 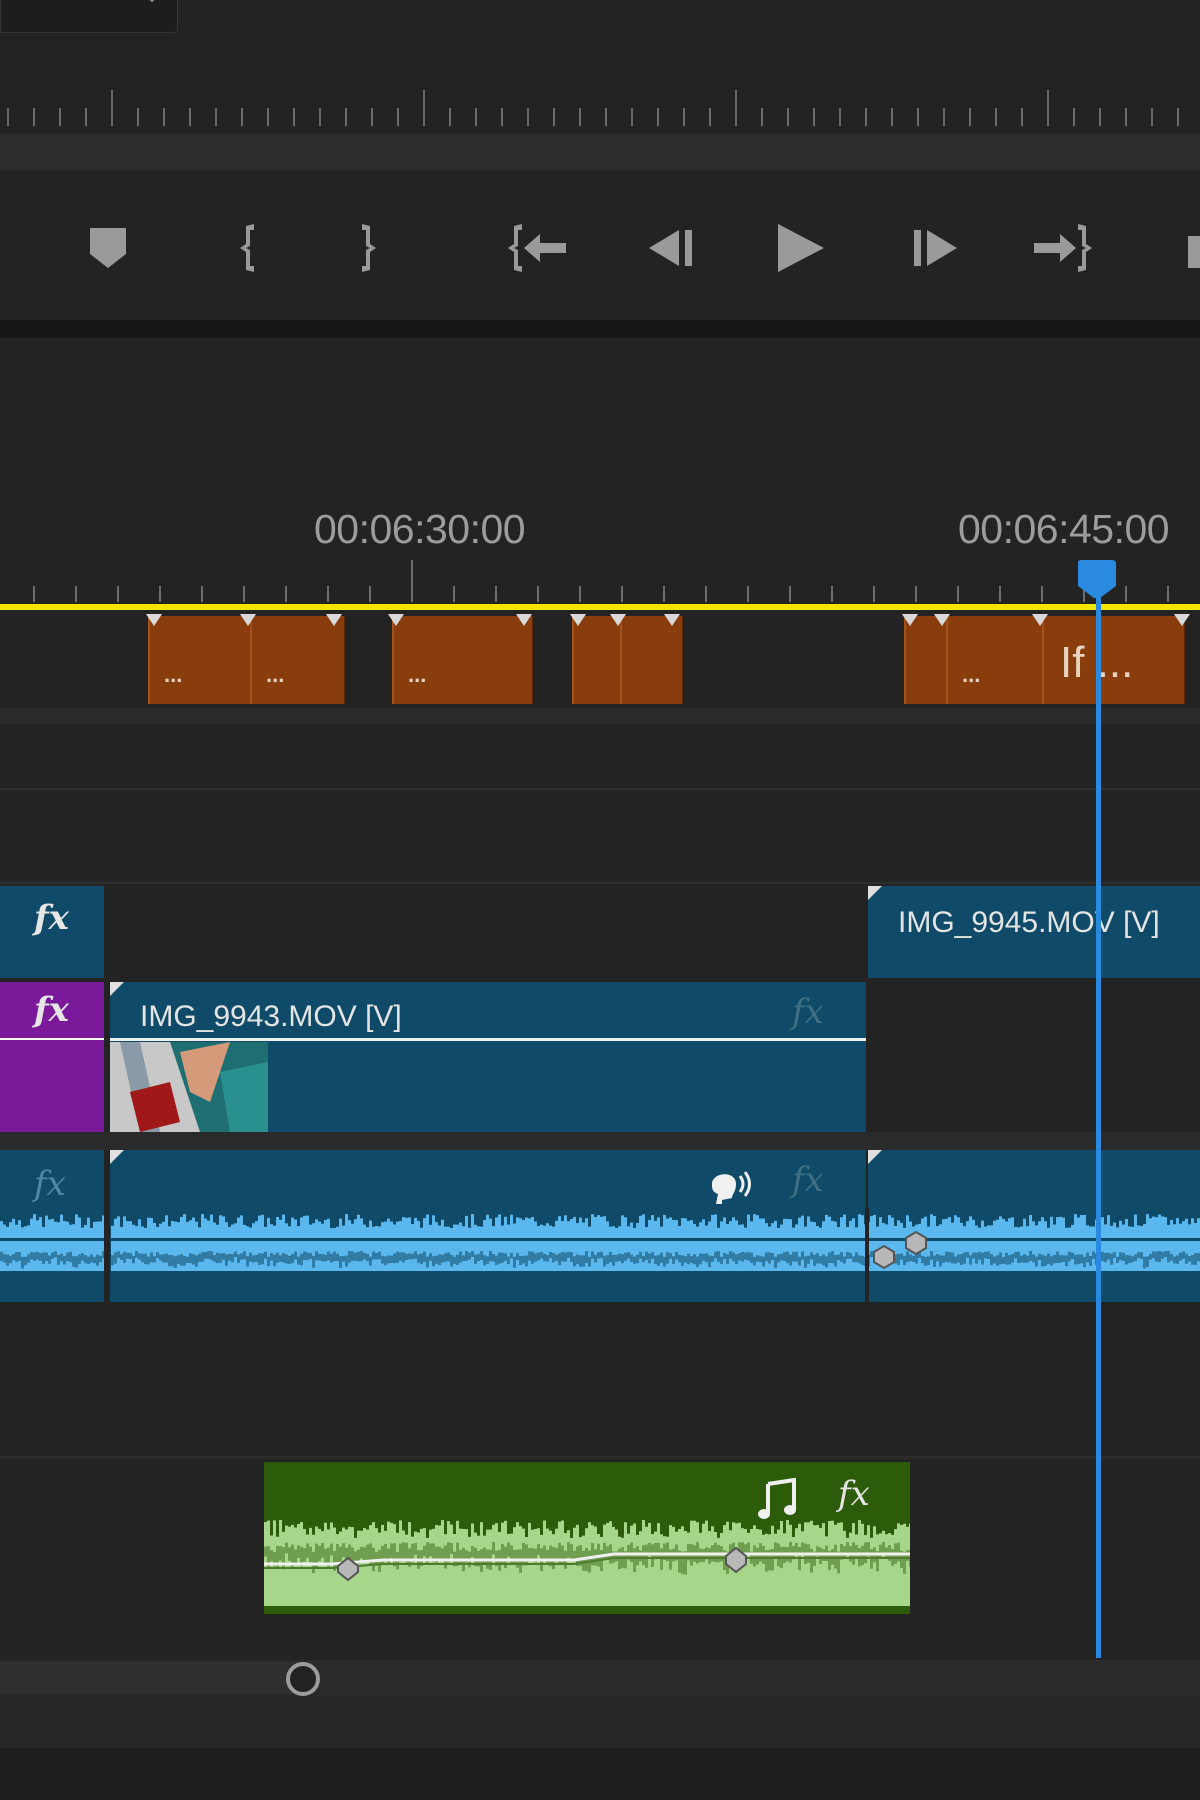 I want to click on track-spacer, so click(x=600, y=1636).